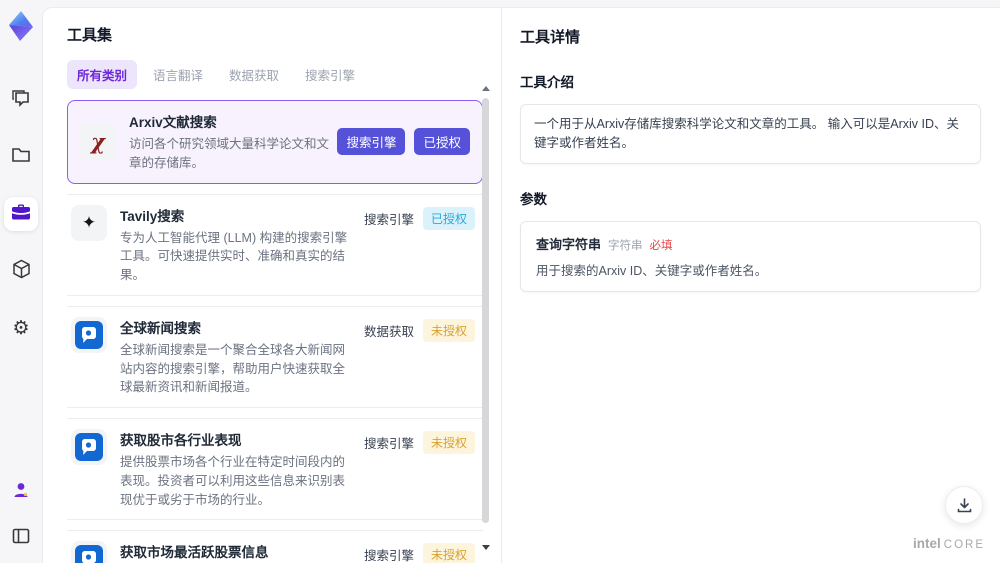 The image size is (1000, 563). I want to click on intro-heading: 工具介绍, so click(547, 82).